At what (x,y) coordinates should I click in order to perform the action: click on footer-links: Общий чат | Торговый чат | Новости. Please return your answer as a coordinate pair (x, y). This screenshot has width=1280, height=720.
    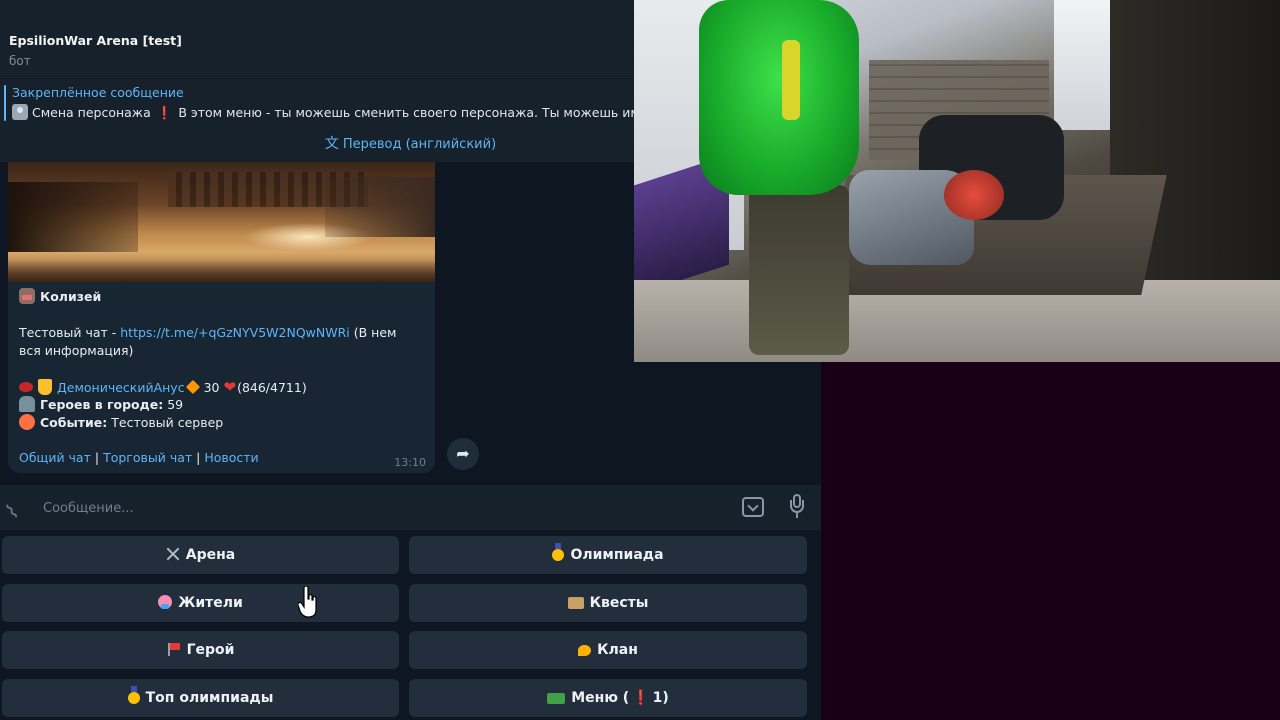
    Looking at the image, I should click on (139, 458).